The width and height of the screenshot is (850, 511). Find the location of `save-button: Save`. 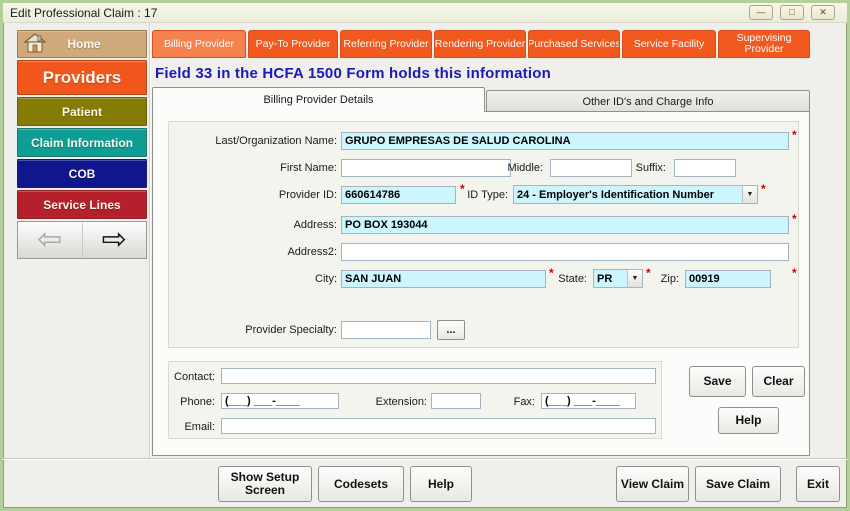

save-button: Save is located at coordinates (717, 381).